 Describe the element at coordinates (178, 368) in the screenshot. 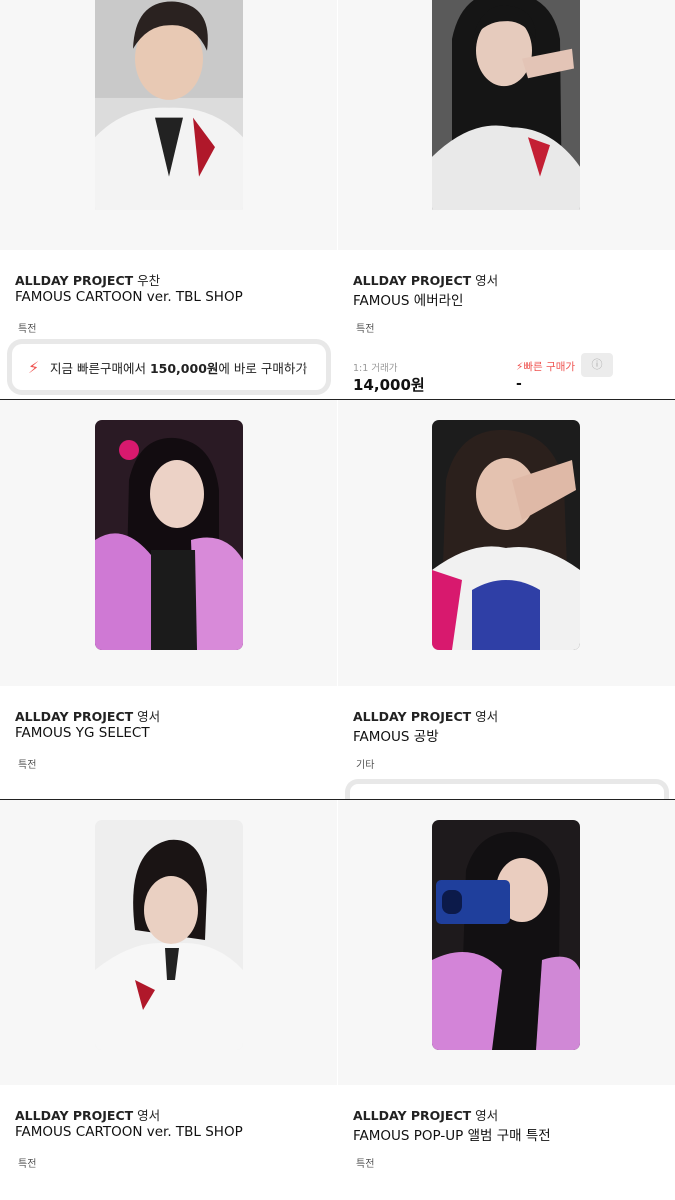

I see `quick-buy-text: 지금 빠른구매에서 150,000원에 바로 구매하기` at that location.